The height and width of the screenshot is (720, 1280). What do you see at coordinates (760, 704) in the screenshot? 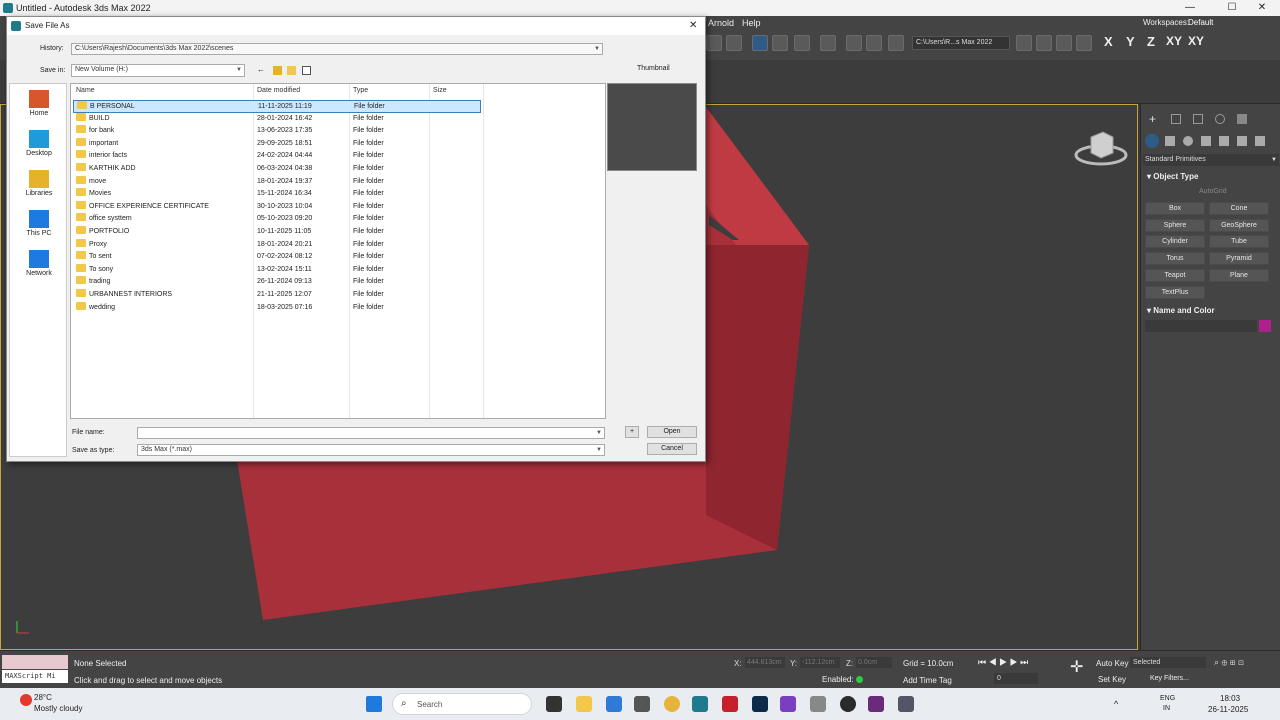
I see `photoshop-icon` at bounding box center [760, 704].